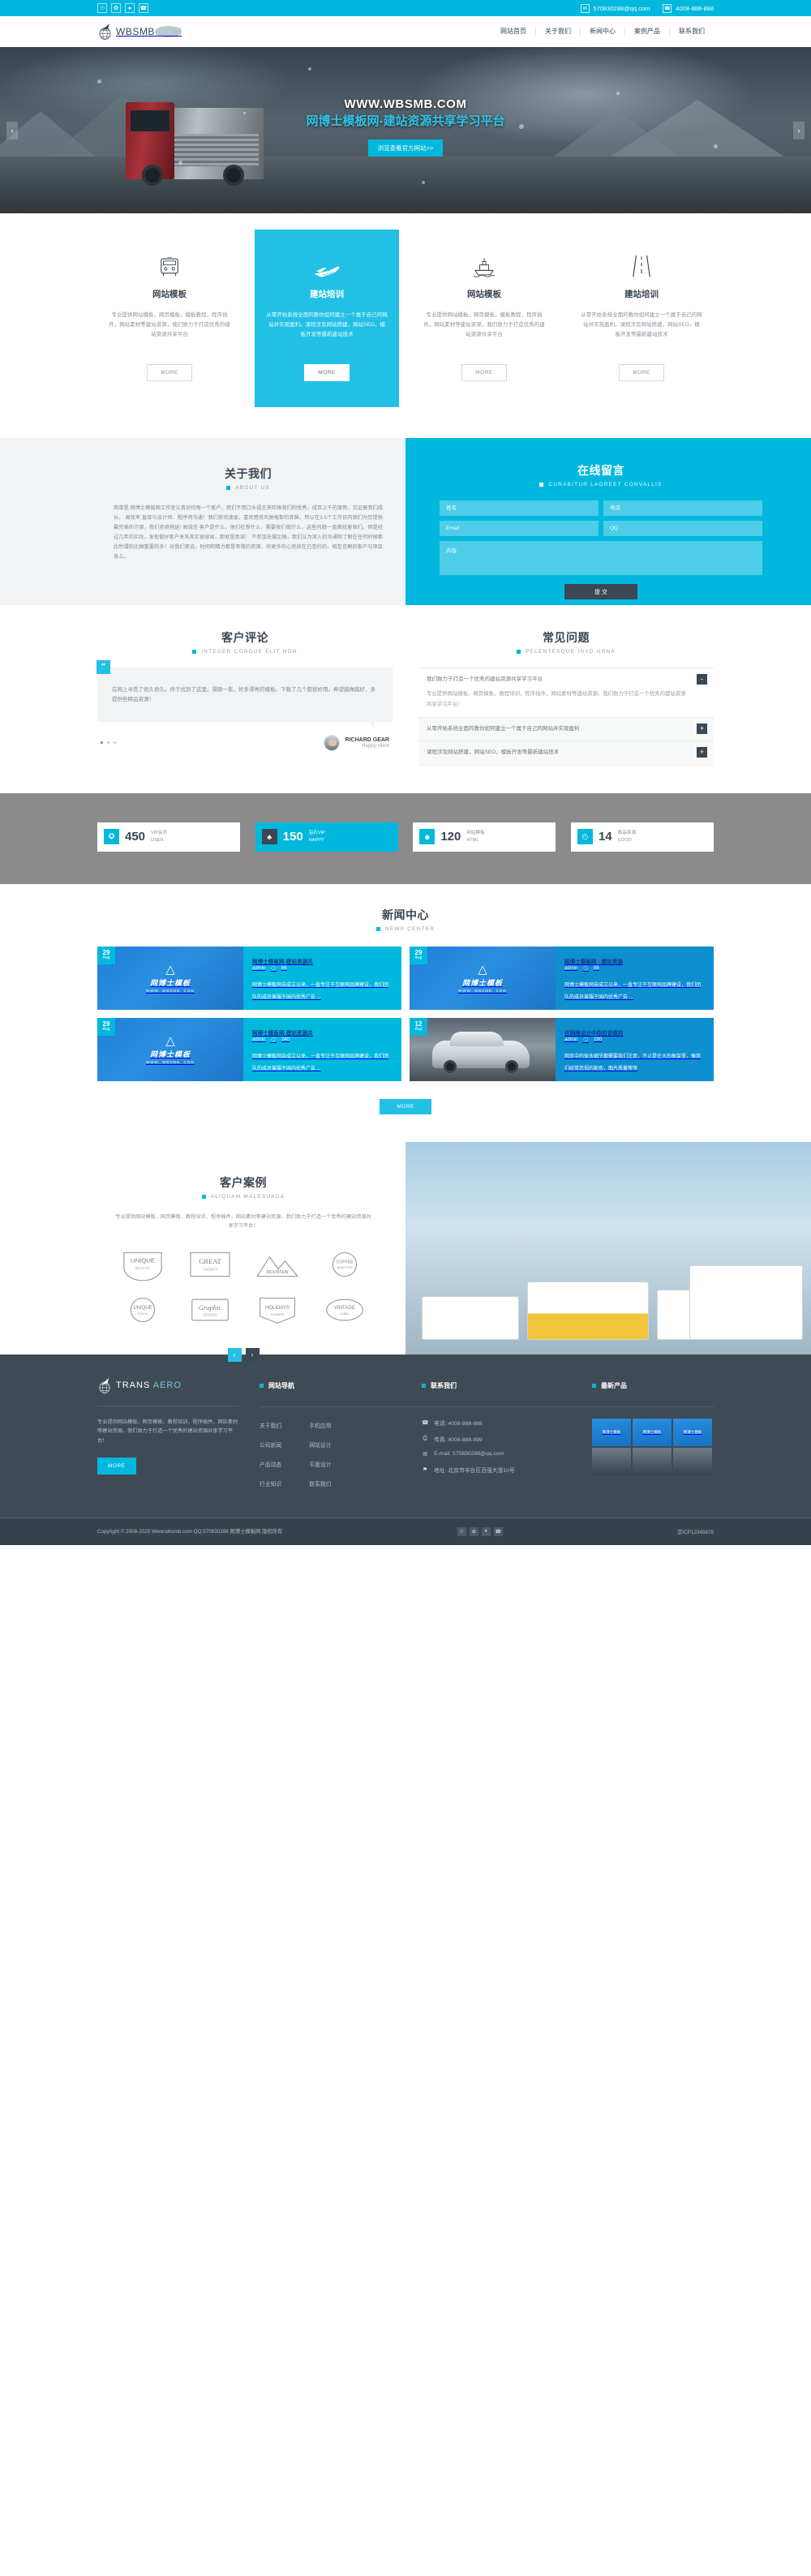 This screenshot has width=811, height=2576. Describe the element at coordinates (682, 528) in the screenshot. I see `qq-input` at that location.